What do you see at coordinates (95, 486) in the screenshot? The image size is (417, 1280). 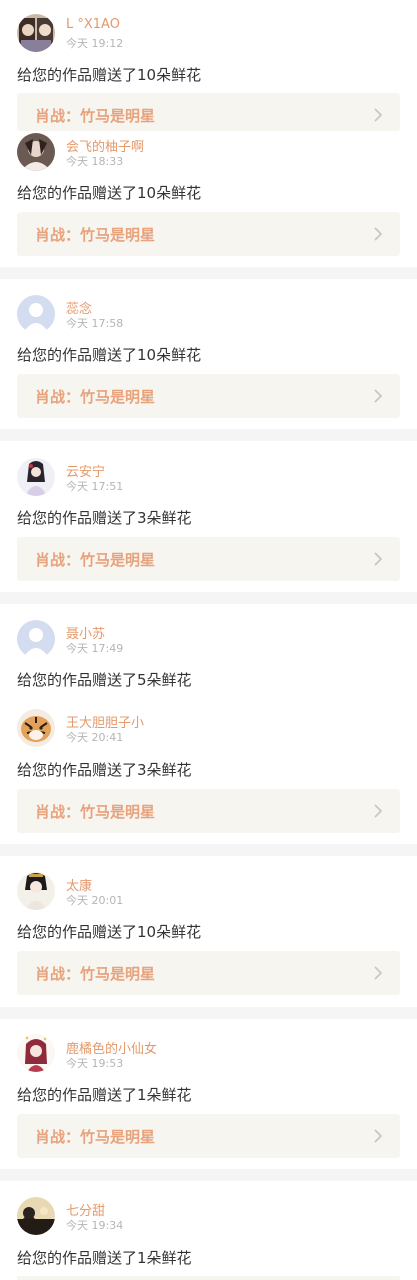 I see `timestamp: 今天 17:51` at bounding box center [95, 486].